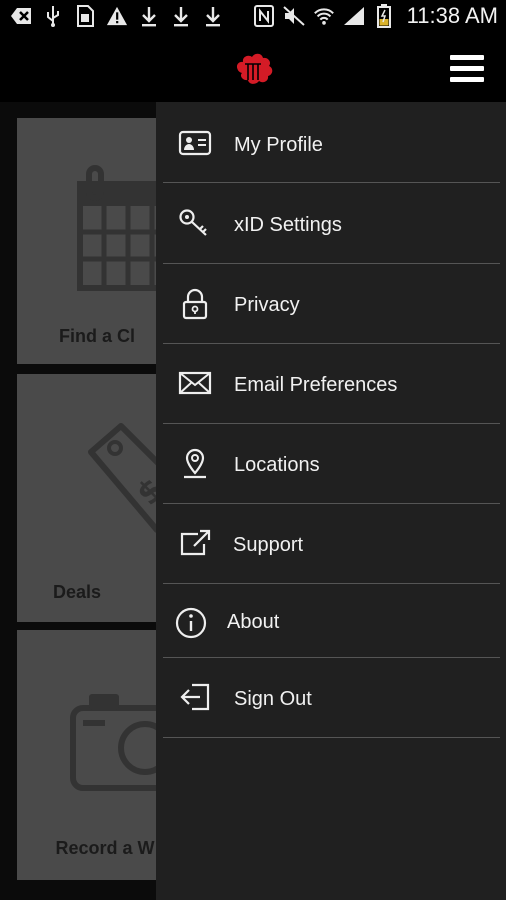 The image size is (506, 900). Describe the element at coordinates (331, 543) in the screenshot. I see `menu-item-support: Support` at that location.